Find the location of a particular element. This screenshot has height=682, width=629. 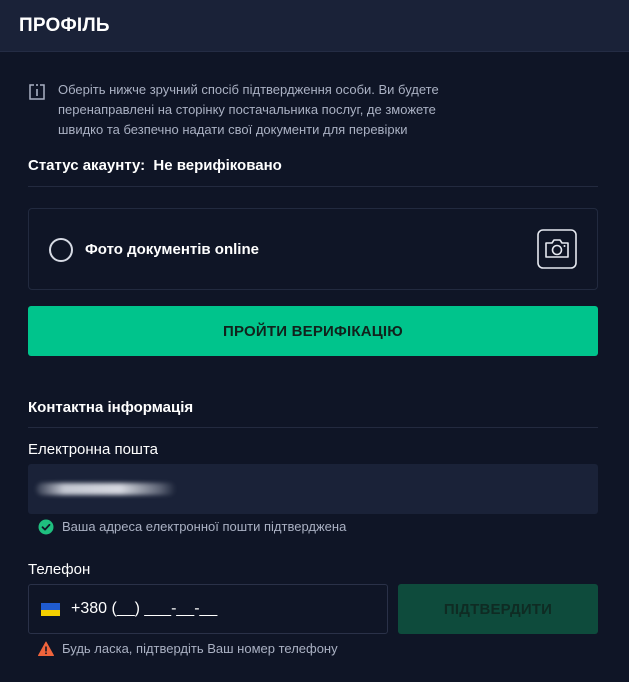

phone-value: +380 (__) ___-__-__ is located at coordinates (144, 608).